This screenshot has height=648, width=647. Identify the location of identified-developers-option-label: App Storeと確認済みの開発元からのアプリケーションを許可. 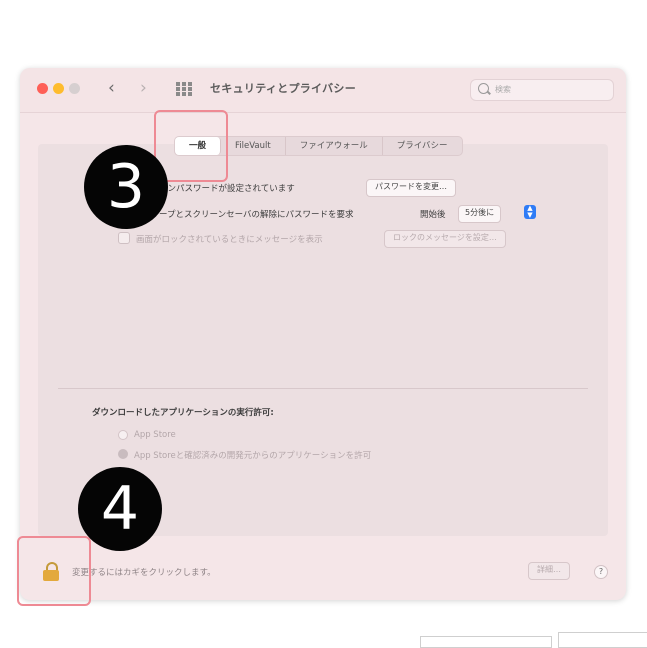
(253, 456).